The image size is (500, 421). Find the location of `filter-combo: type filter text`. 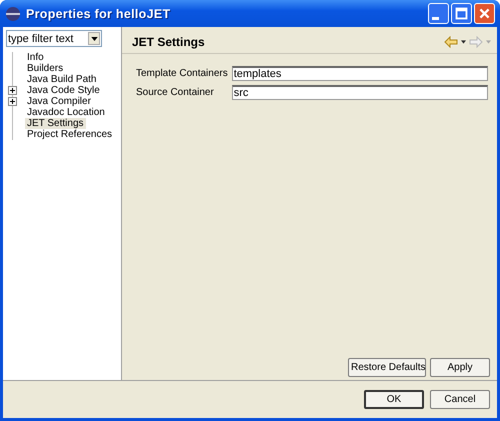

filter-combo: type filter text is located at coordinates (54, 38).